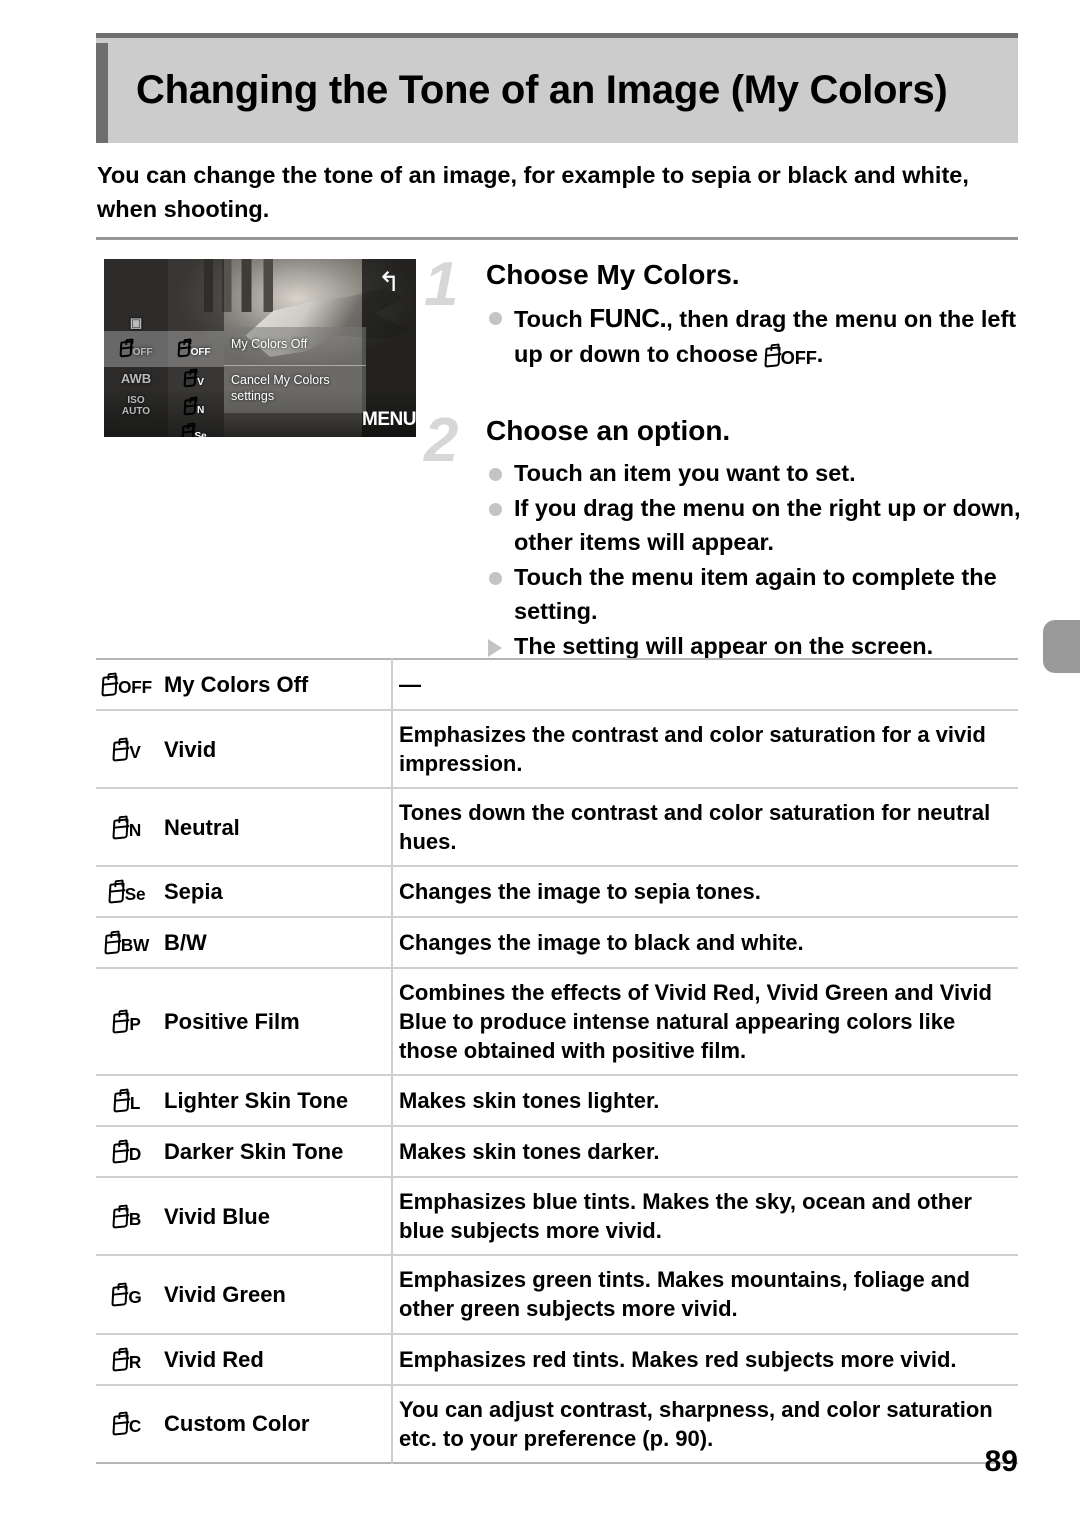 The height and width of the screenshot is (1521, 1080). Describe the element at coordinates (127, 891) in the screenshot. I see `row-icon: Se` at that location.